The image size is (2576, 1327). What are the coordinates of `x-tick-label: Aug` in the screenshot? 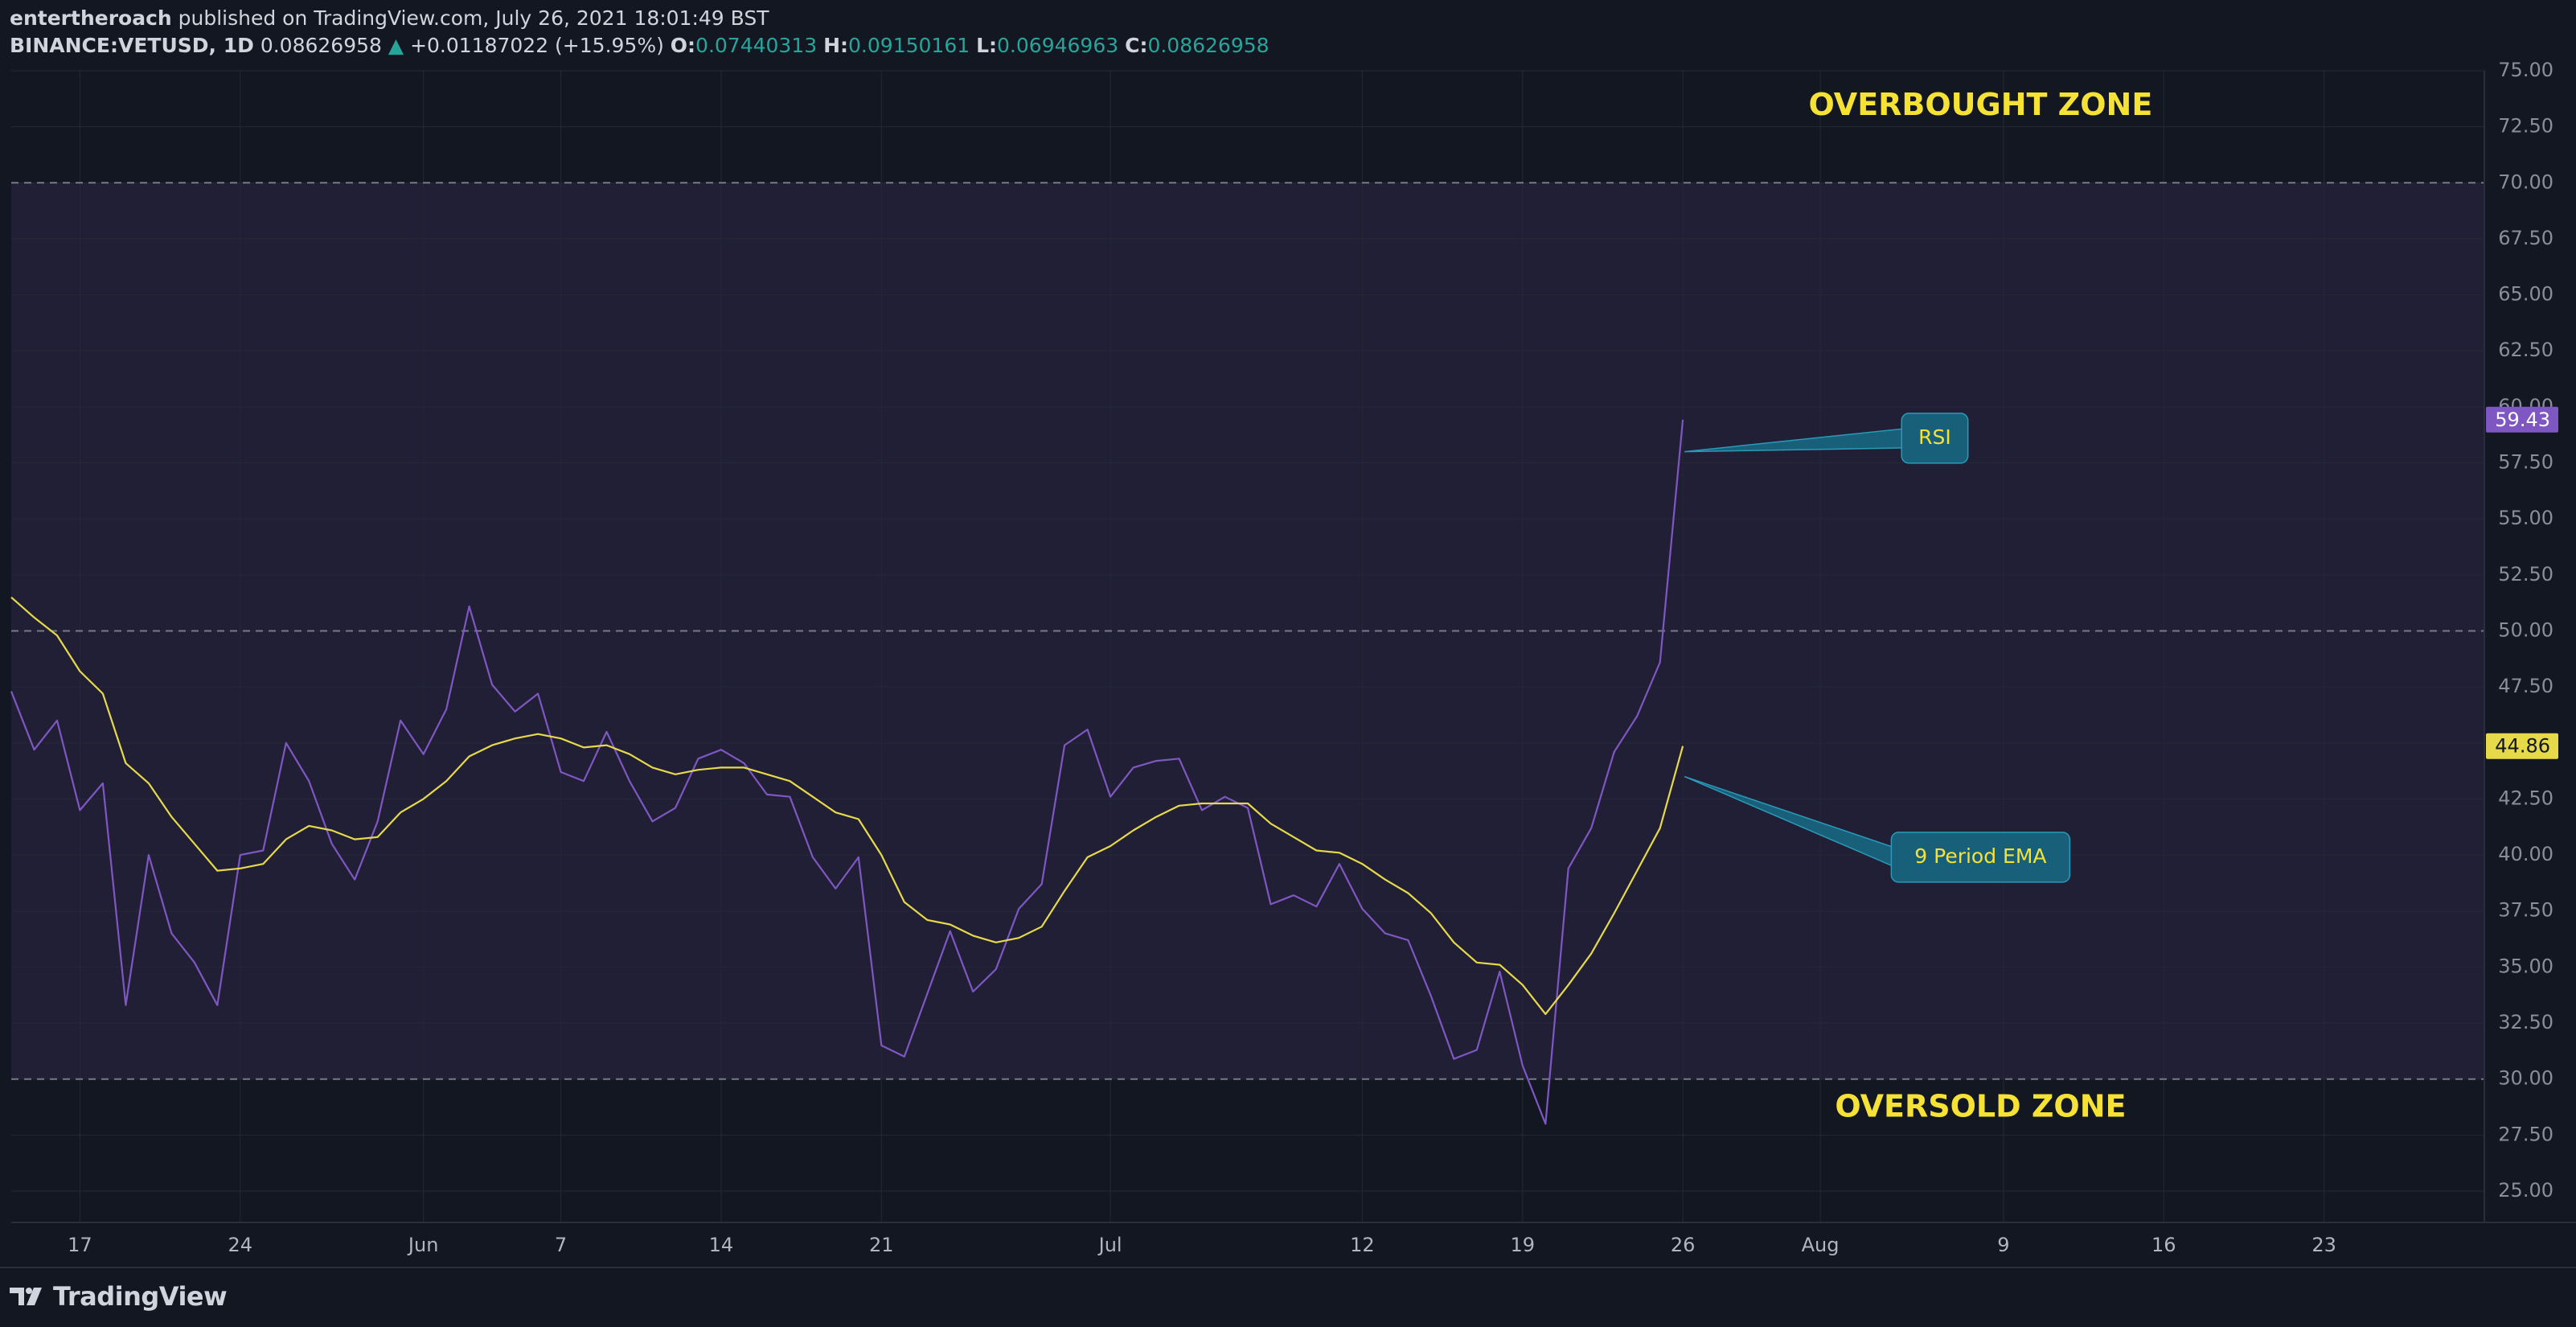 It's located at (1821, 1245).